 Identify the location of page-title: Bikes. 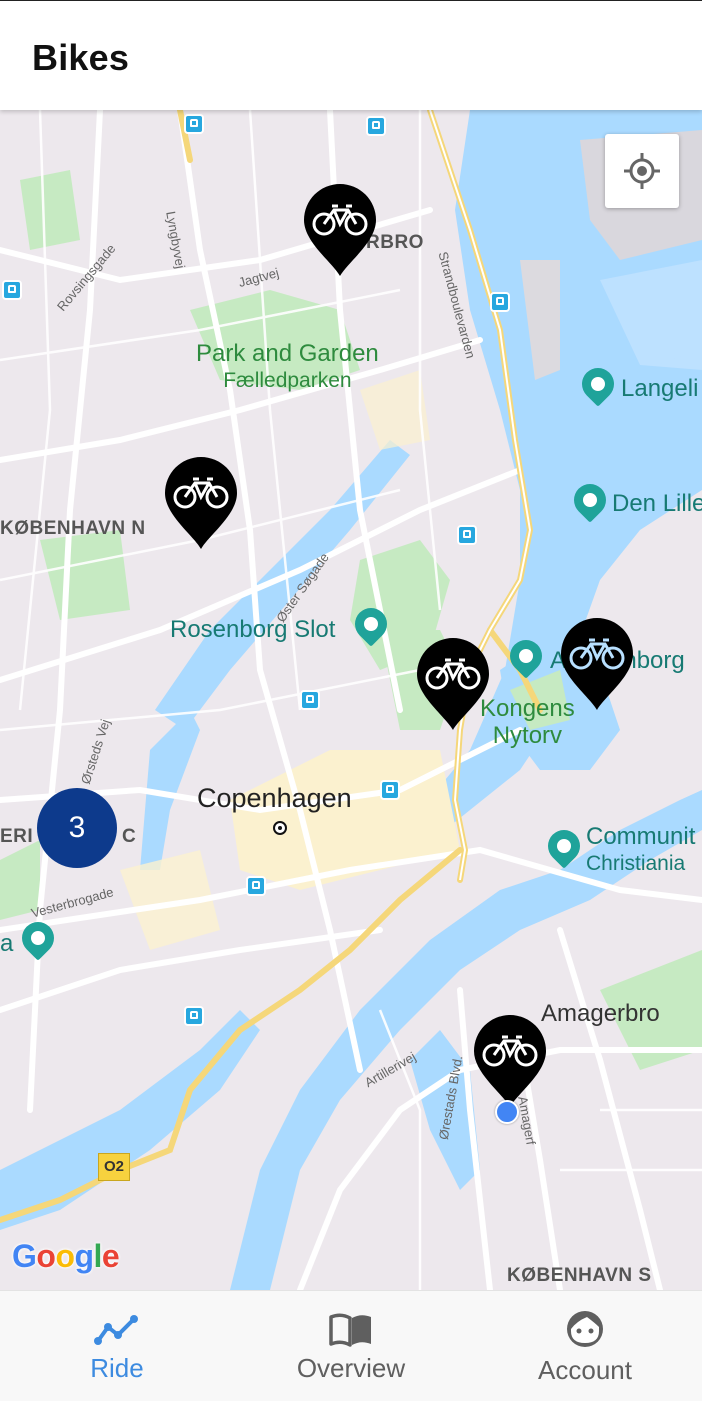
(81, 57).